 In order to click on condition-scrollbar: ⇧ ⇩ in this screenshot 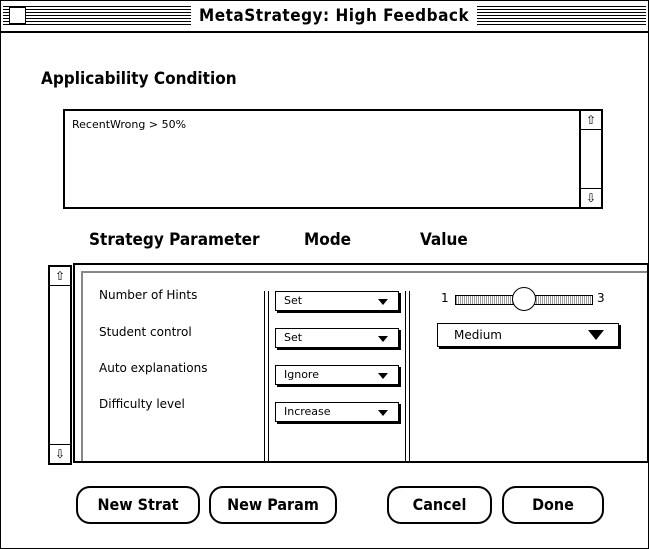, I will do `click(591, 159)`.